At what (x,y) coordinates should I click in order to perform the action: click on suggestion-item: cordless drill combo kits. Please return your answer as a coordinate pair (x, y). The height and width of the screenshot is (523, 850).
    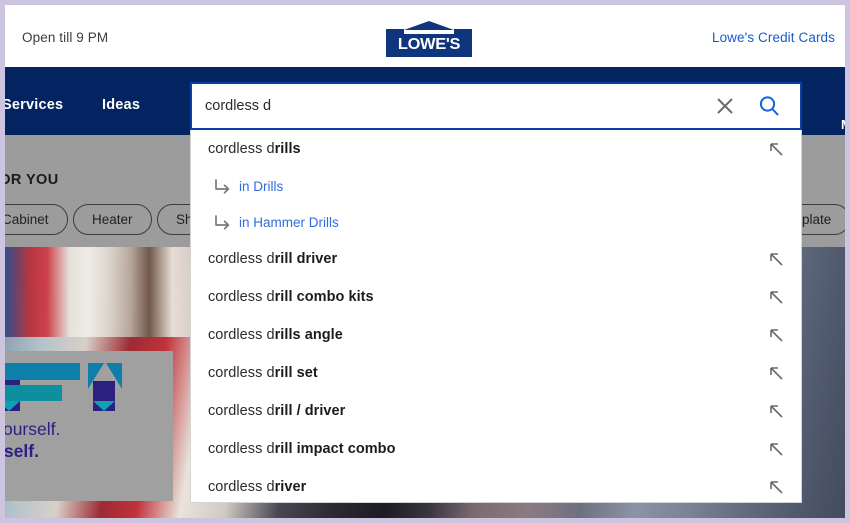
    Looking at the image, I should click on (496, 297).